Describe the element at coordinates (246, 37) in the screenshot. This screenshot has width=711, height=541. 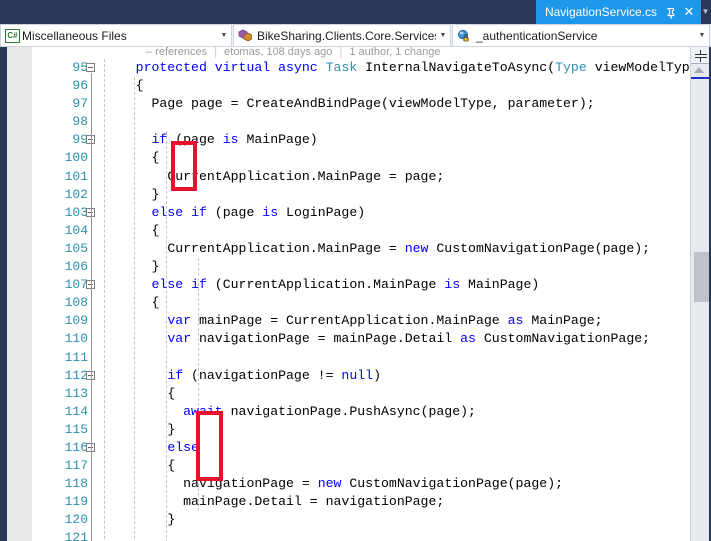
I see `class-type-icon` at that location.